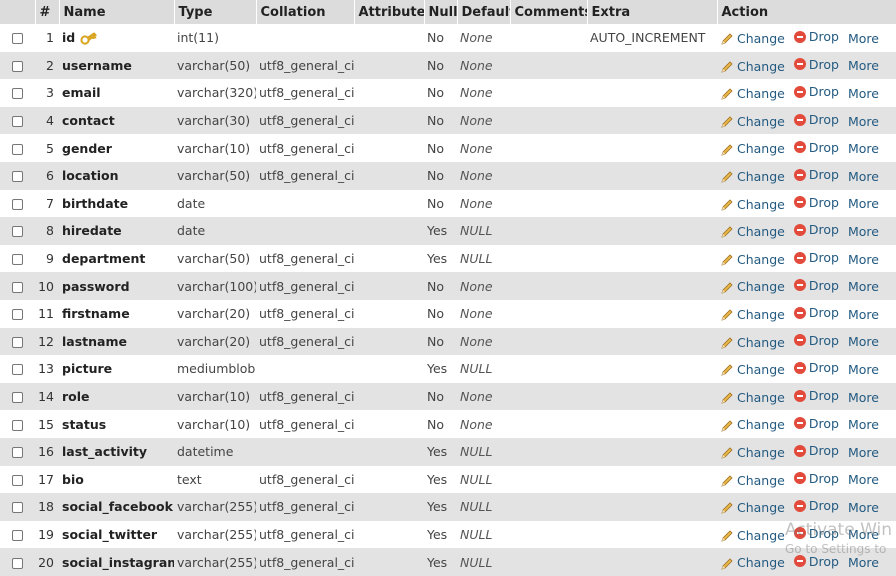 The width and height of the screenshot is (896, 576). I want to click on row-actions: Change Drop More, so click(806, 38).